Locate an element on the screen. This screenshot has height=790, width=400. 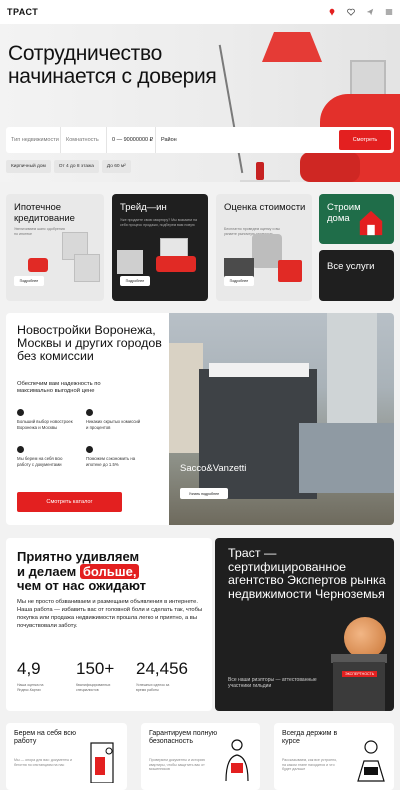
pedestal-illustration is located at coordinates (359, 686).